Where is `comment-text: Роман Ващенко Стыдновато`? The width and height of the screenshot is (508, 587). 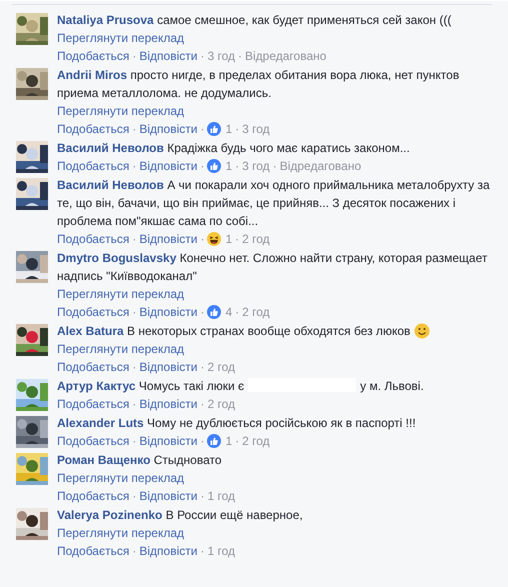
comment-text: Роман Ващенко Стыдновато is located at coordinates (140, 460).